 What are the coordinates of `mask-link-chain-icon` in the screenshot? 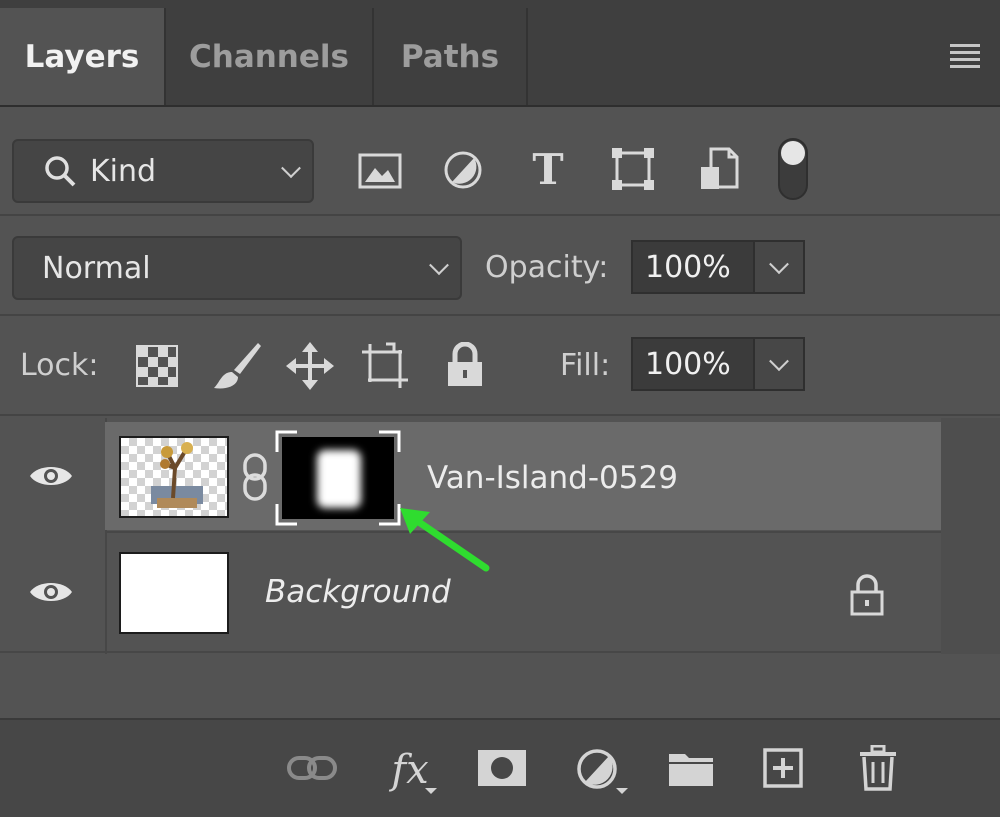 It's located at (255, 477).